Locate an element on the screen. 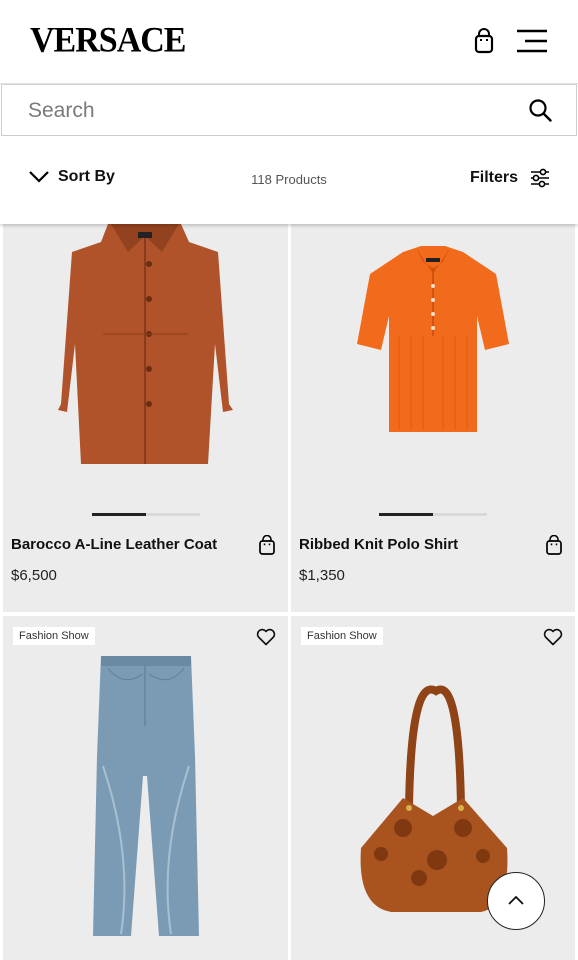 This screenshot has height=960, width=578. product-price: $1,350 is located at coordinates (322, 575).